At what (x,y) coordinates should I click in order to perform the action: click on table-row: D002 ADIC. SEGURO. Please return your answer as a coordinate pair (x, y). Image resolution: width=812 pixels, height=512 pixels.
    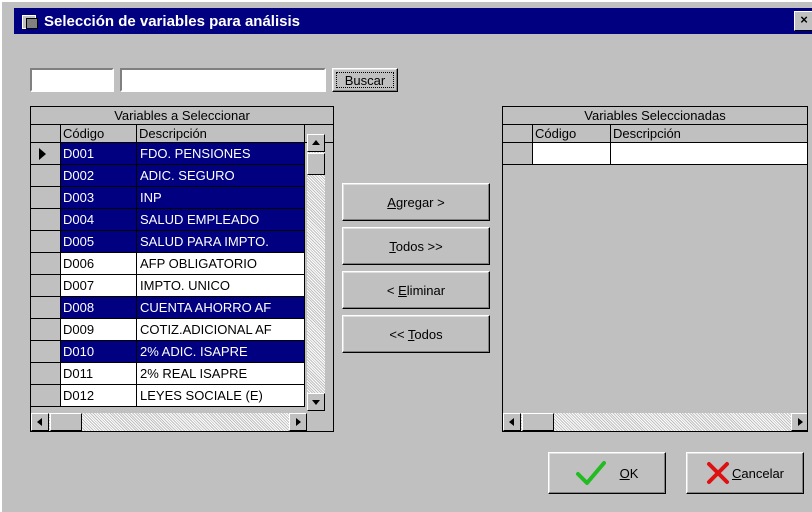
    Looking at the image, I should click on (168, 176).